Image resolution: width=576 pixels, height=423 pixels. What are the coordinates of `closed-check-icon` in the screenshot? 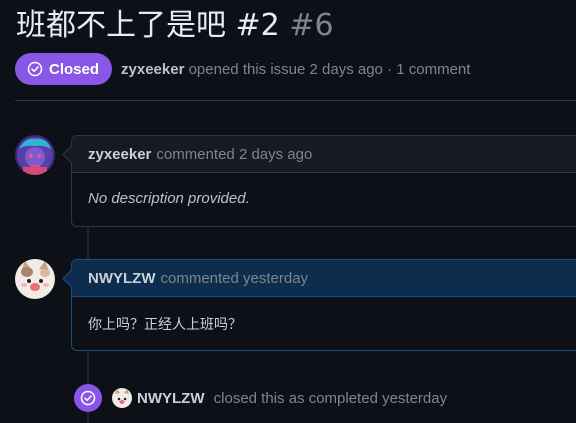 It's located at (35, 69).